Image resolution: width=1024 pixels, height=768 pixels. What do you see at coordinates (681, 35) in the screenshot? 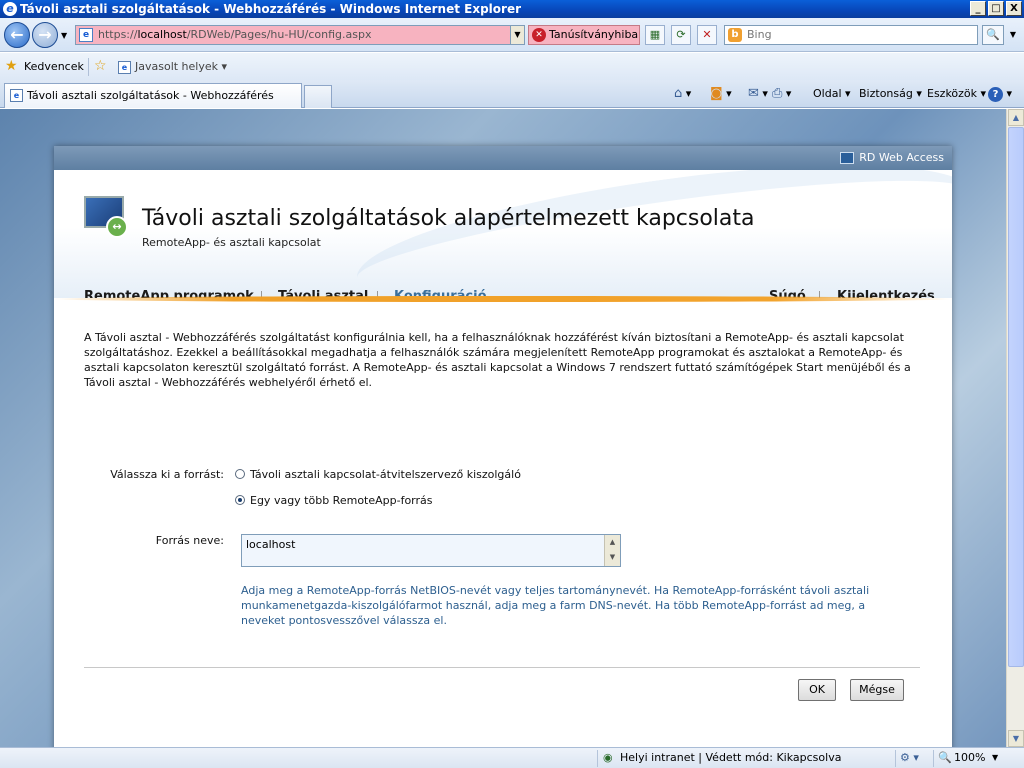
I see `refresh-icon: ⟳` at bounding box center [681, 35].